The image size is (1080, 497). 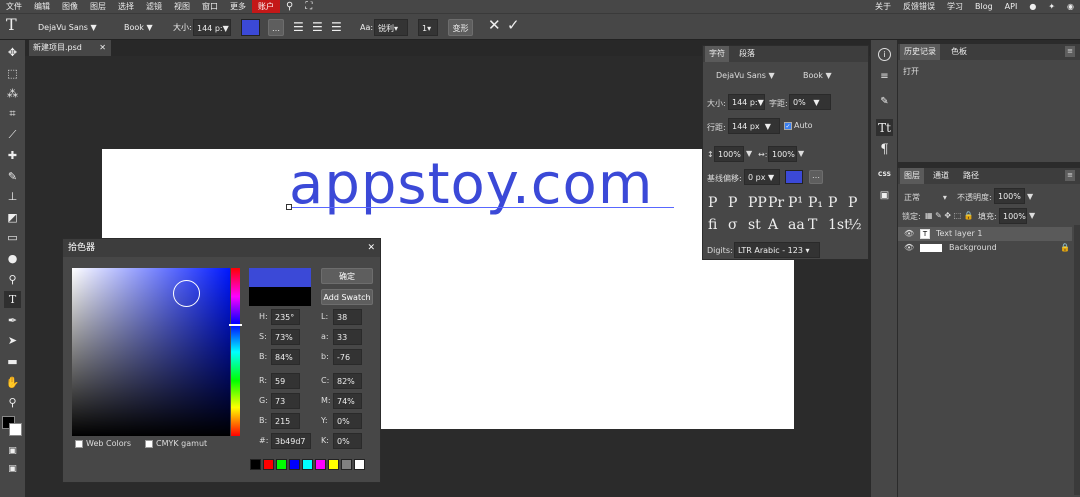 What do you see at coordinates (817, 75) in the screenshot?
I see `char-style-select: Book ▼` at bounding box center [817, 75].